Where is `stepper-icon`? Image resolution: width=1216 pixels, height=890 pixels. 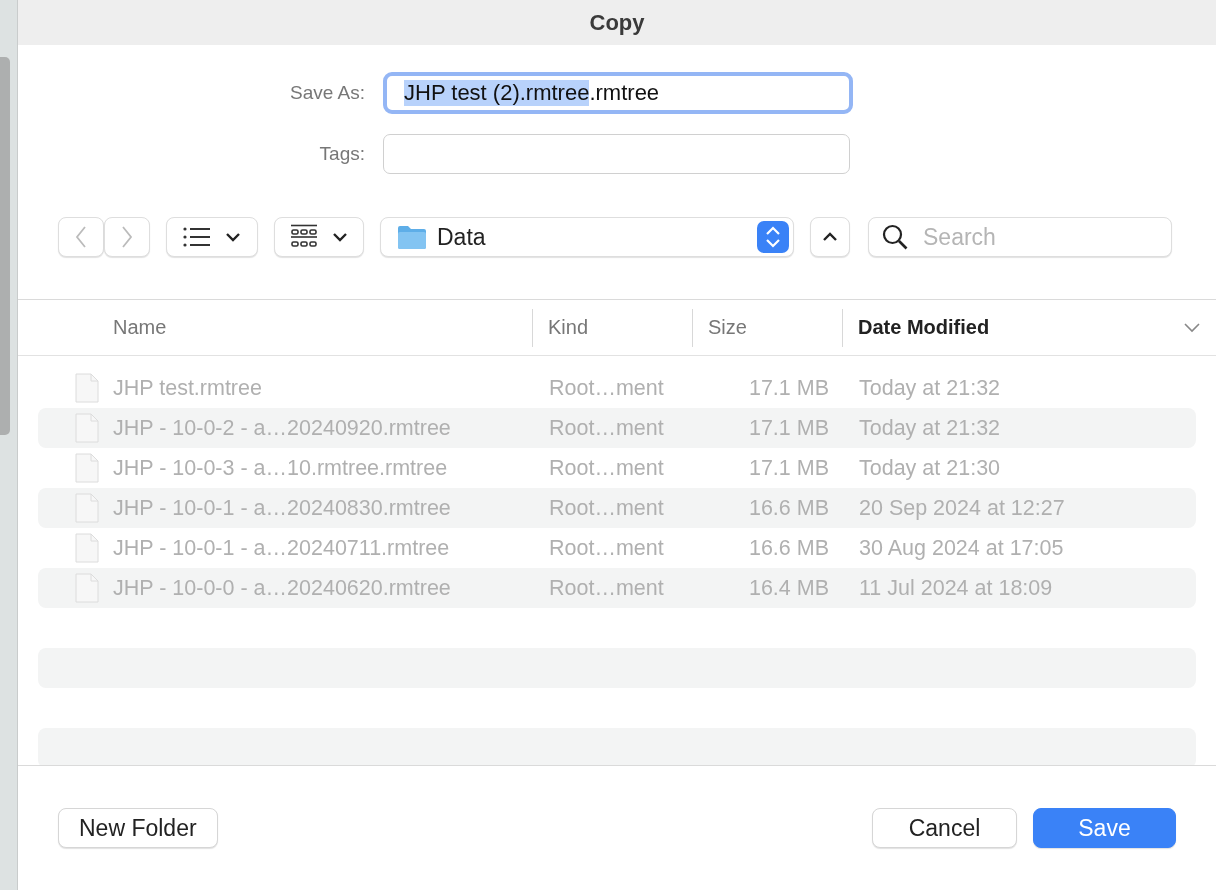 stepper-icon is located at coordinates (773, 237).